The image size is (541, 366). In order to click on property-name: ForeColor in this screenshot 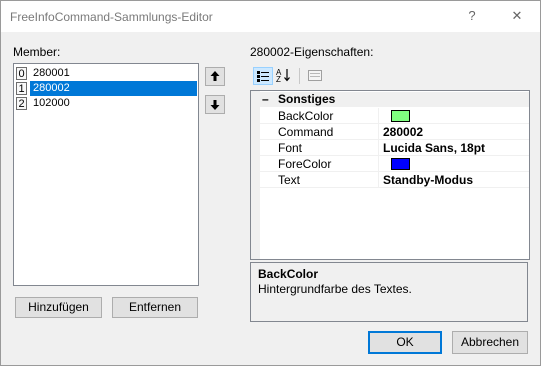, I will do `click(305, 164)`.